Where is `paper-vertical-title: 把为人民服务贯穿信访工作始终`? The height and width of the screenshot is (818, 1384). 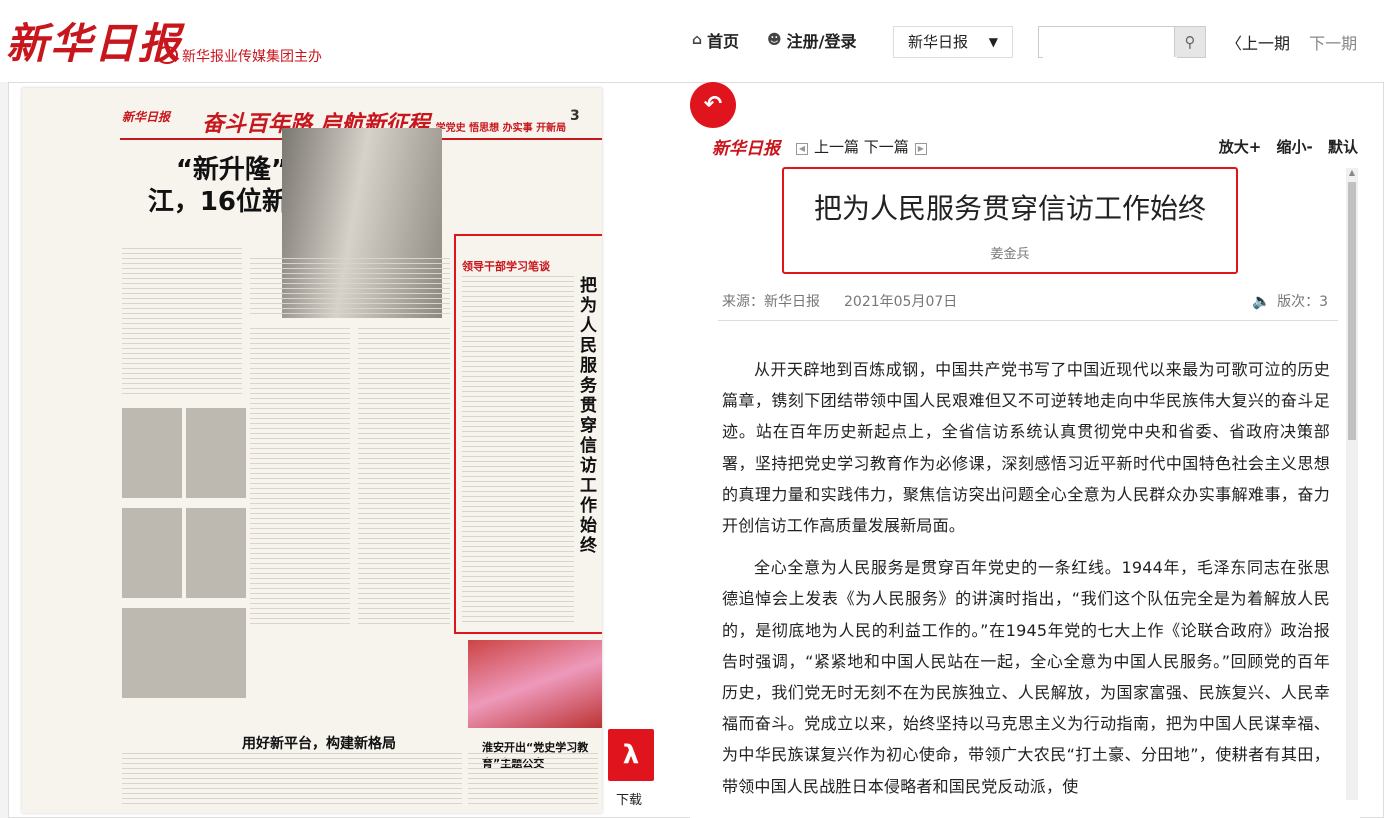 paper-vertical-title: 把为人民服务贯穿信访工作始终 is located at coordinates (590, 416).